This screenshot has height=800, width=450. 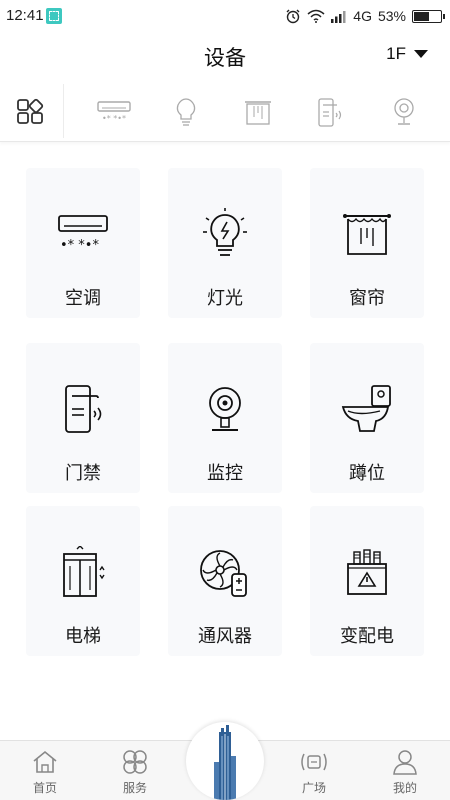 I want to click on toilet-icon, so click(x=367, y=410).